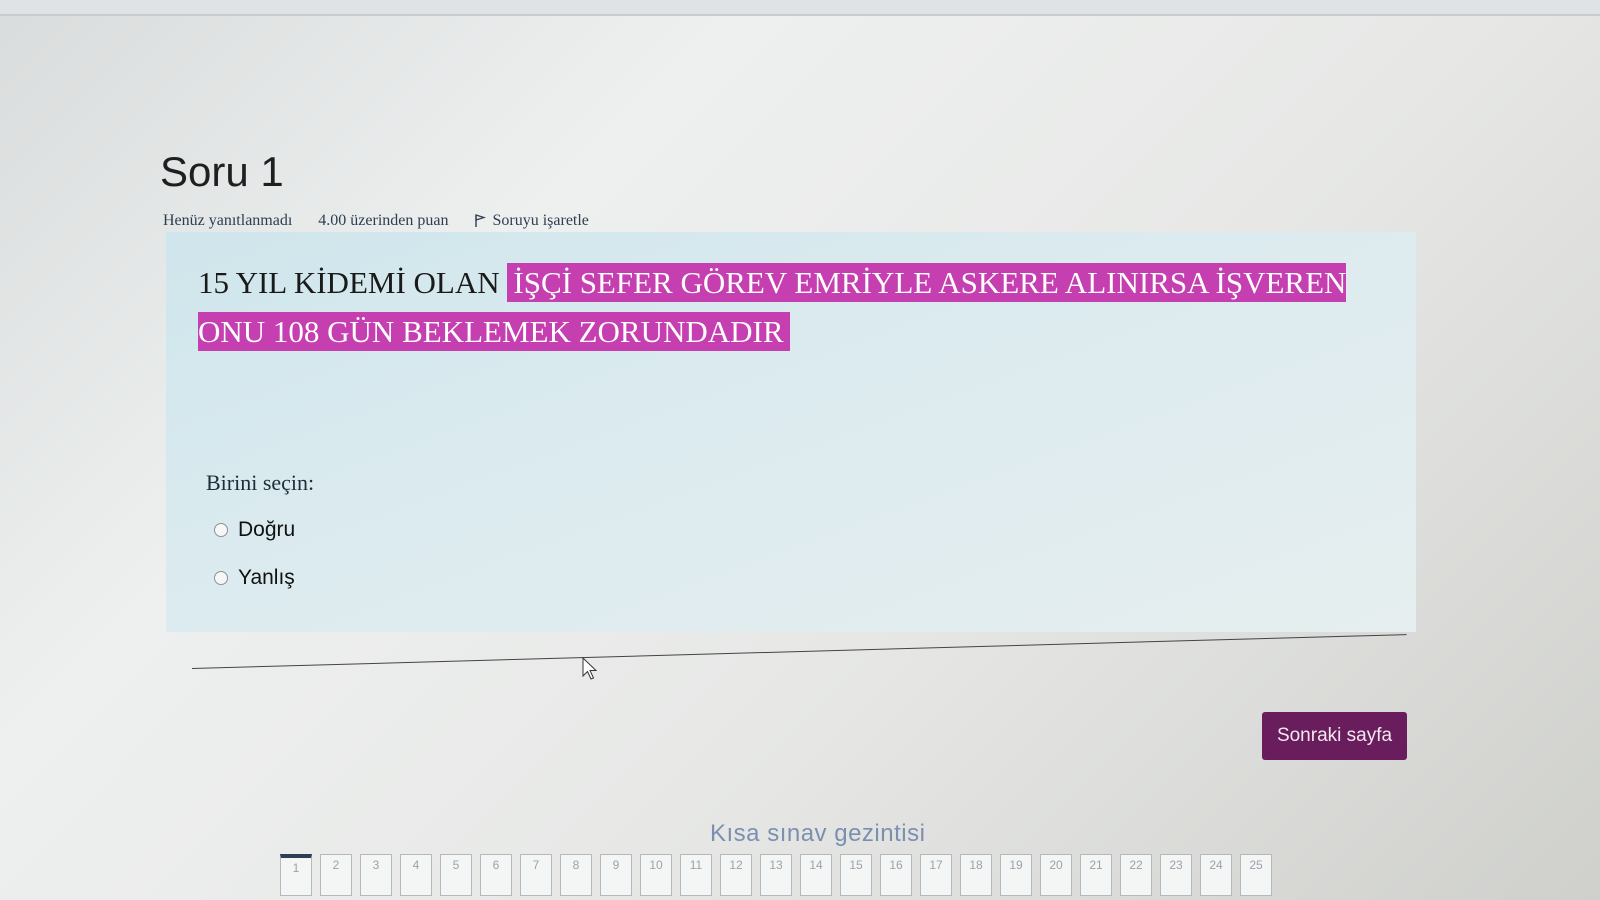 The width and height of the screenshot is (1600, 900). I want to click on answer-prompt: Birini seçin:, so click(260, 482).